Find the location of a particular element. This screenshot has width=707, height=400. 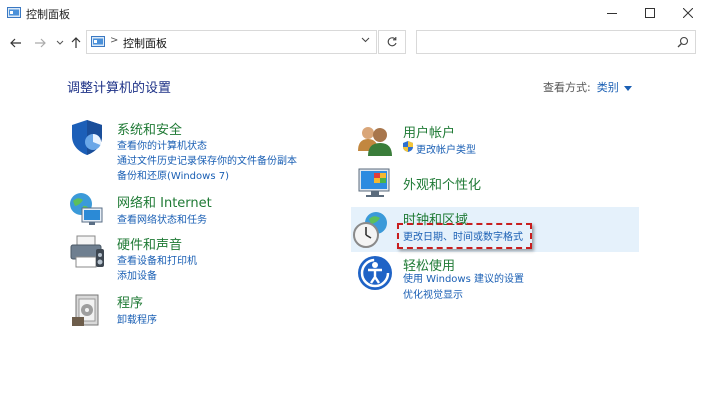

accessibility-icon is located at coordinates (375, 273).